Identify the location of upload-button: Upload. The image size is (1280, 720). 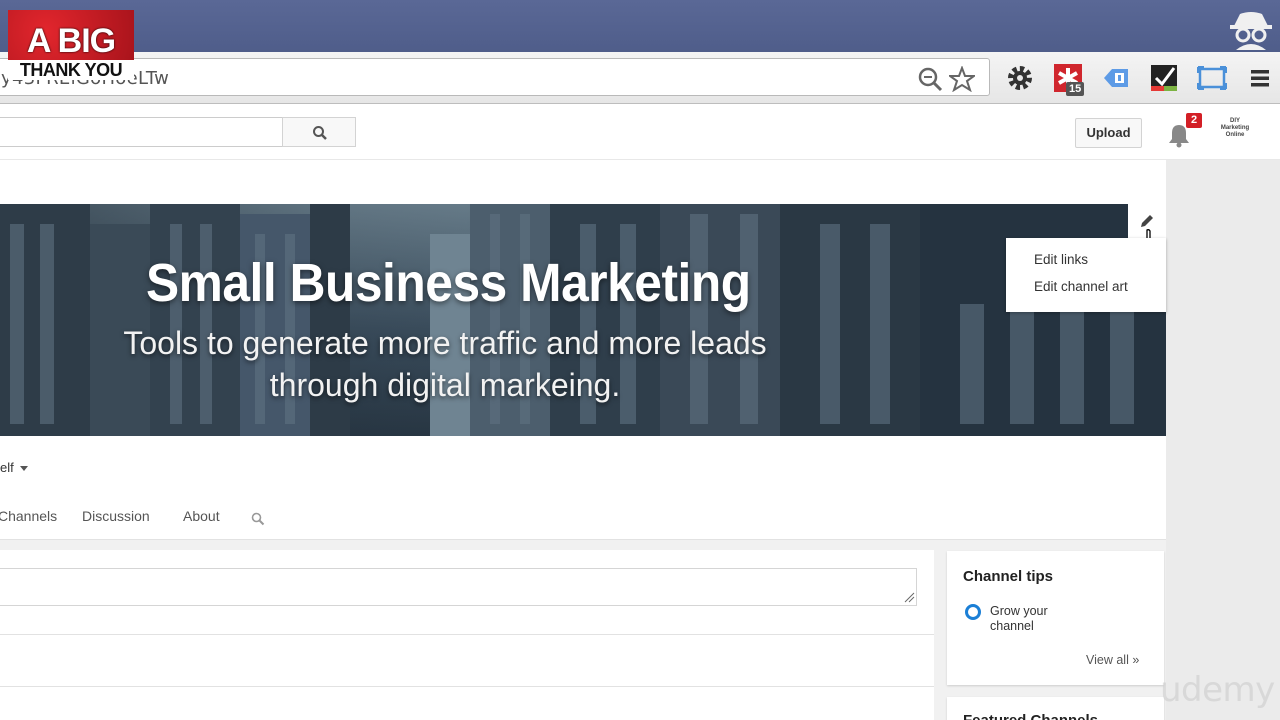
(1108, 133).